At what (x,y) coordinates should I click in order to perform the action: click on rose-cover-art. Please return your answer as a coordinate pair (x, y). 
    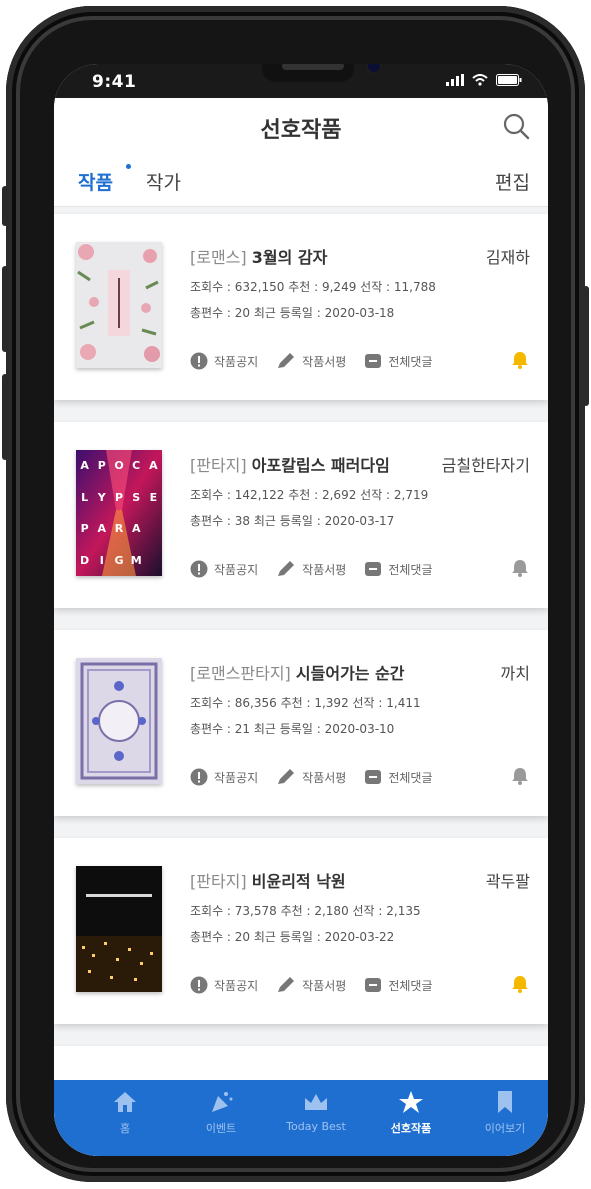
    Looking at the image, I should click on (119, 305).